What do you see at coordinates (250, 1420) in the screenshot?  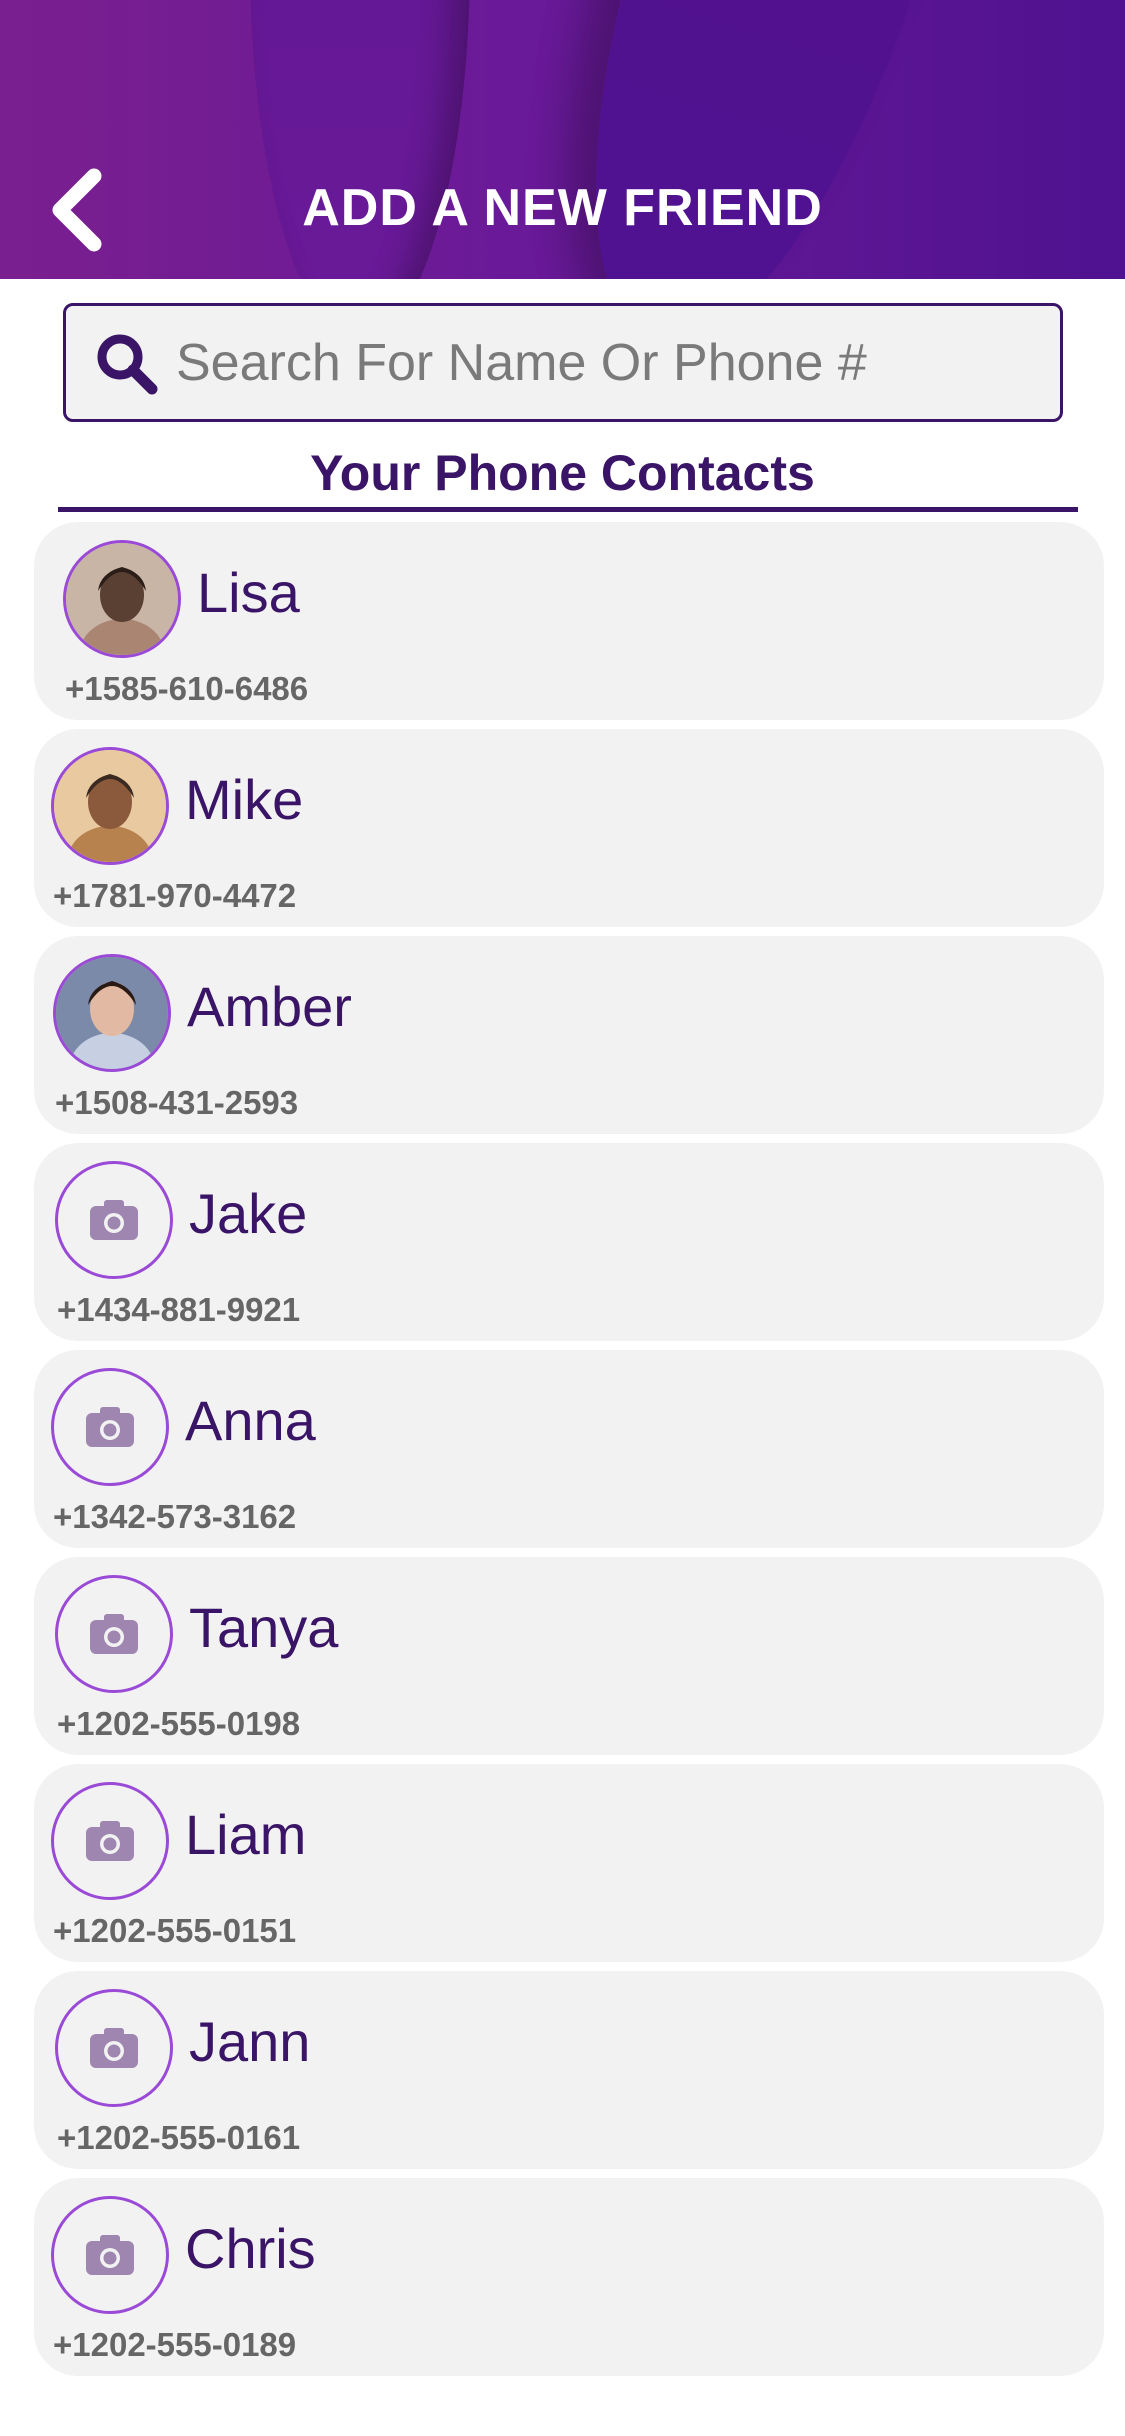 I see `contact-name: Anna` at bounding box center [250, 1420].